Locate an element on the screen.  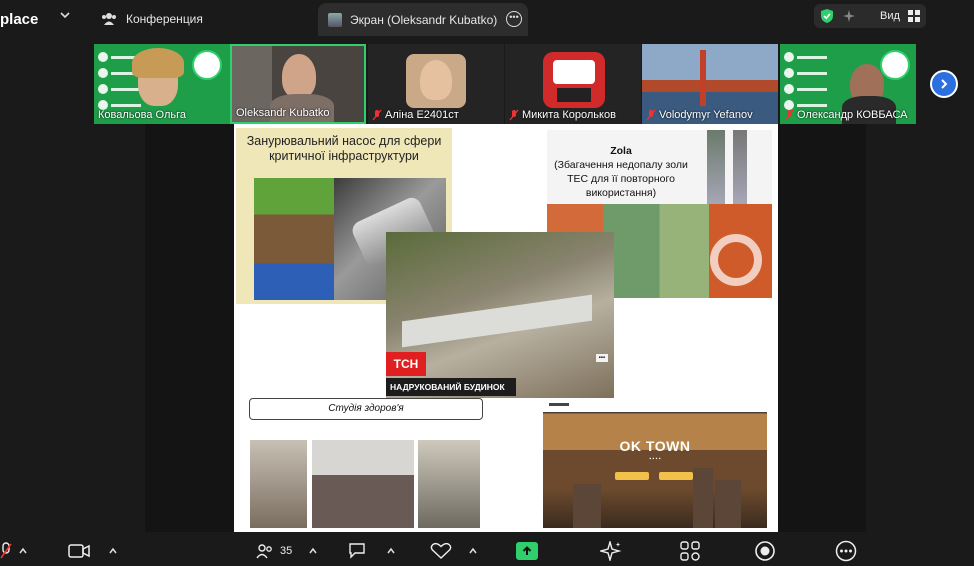
ai-companion-button is located at coordinates (611, 551).